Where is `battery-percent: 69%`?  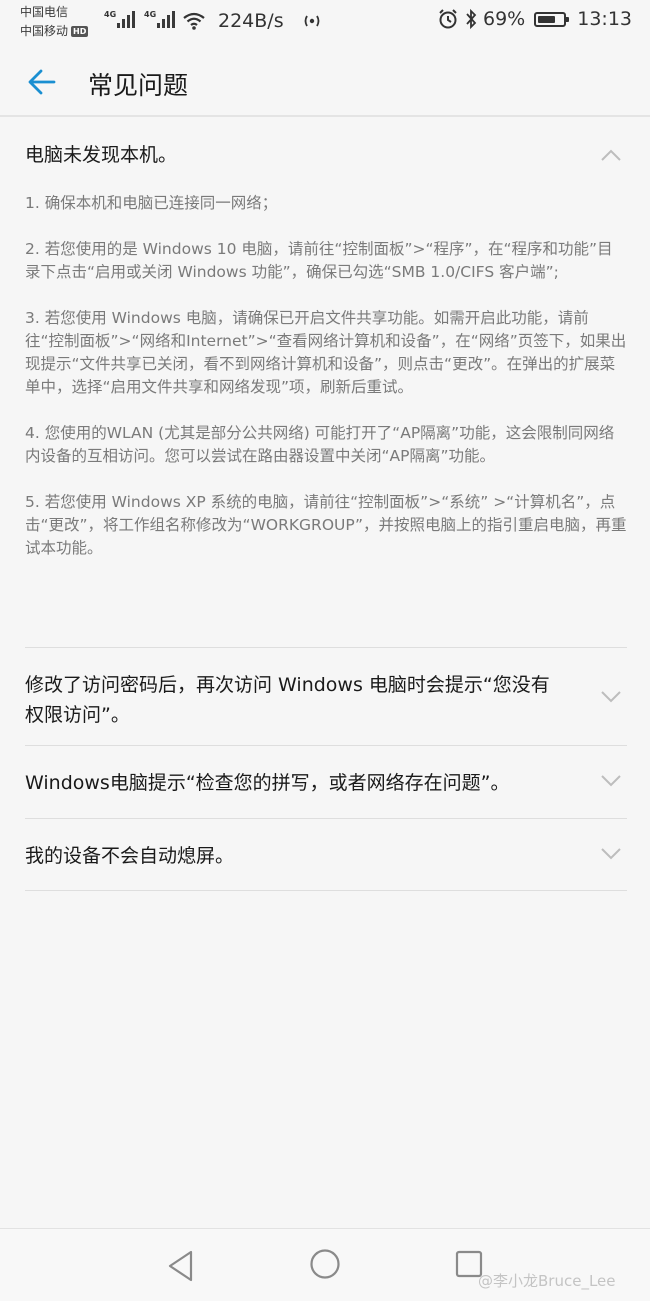
battery-percent: 69% is located at coordinates (504, 19).